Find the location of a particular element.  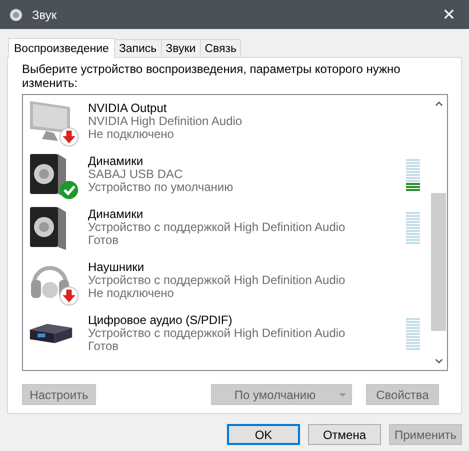

device-status: Устройство по умолчанию is located at coordinates (161, 187).